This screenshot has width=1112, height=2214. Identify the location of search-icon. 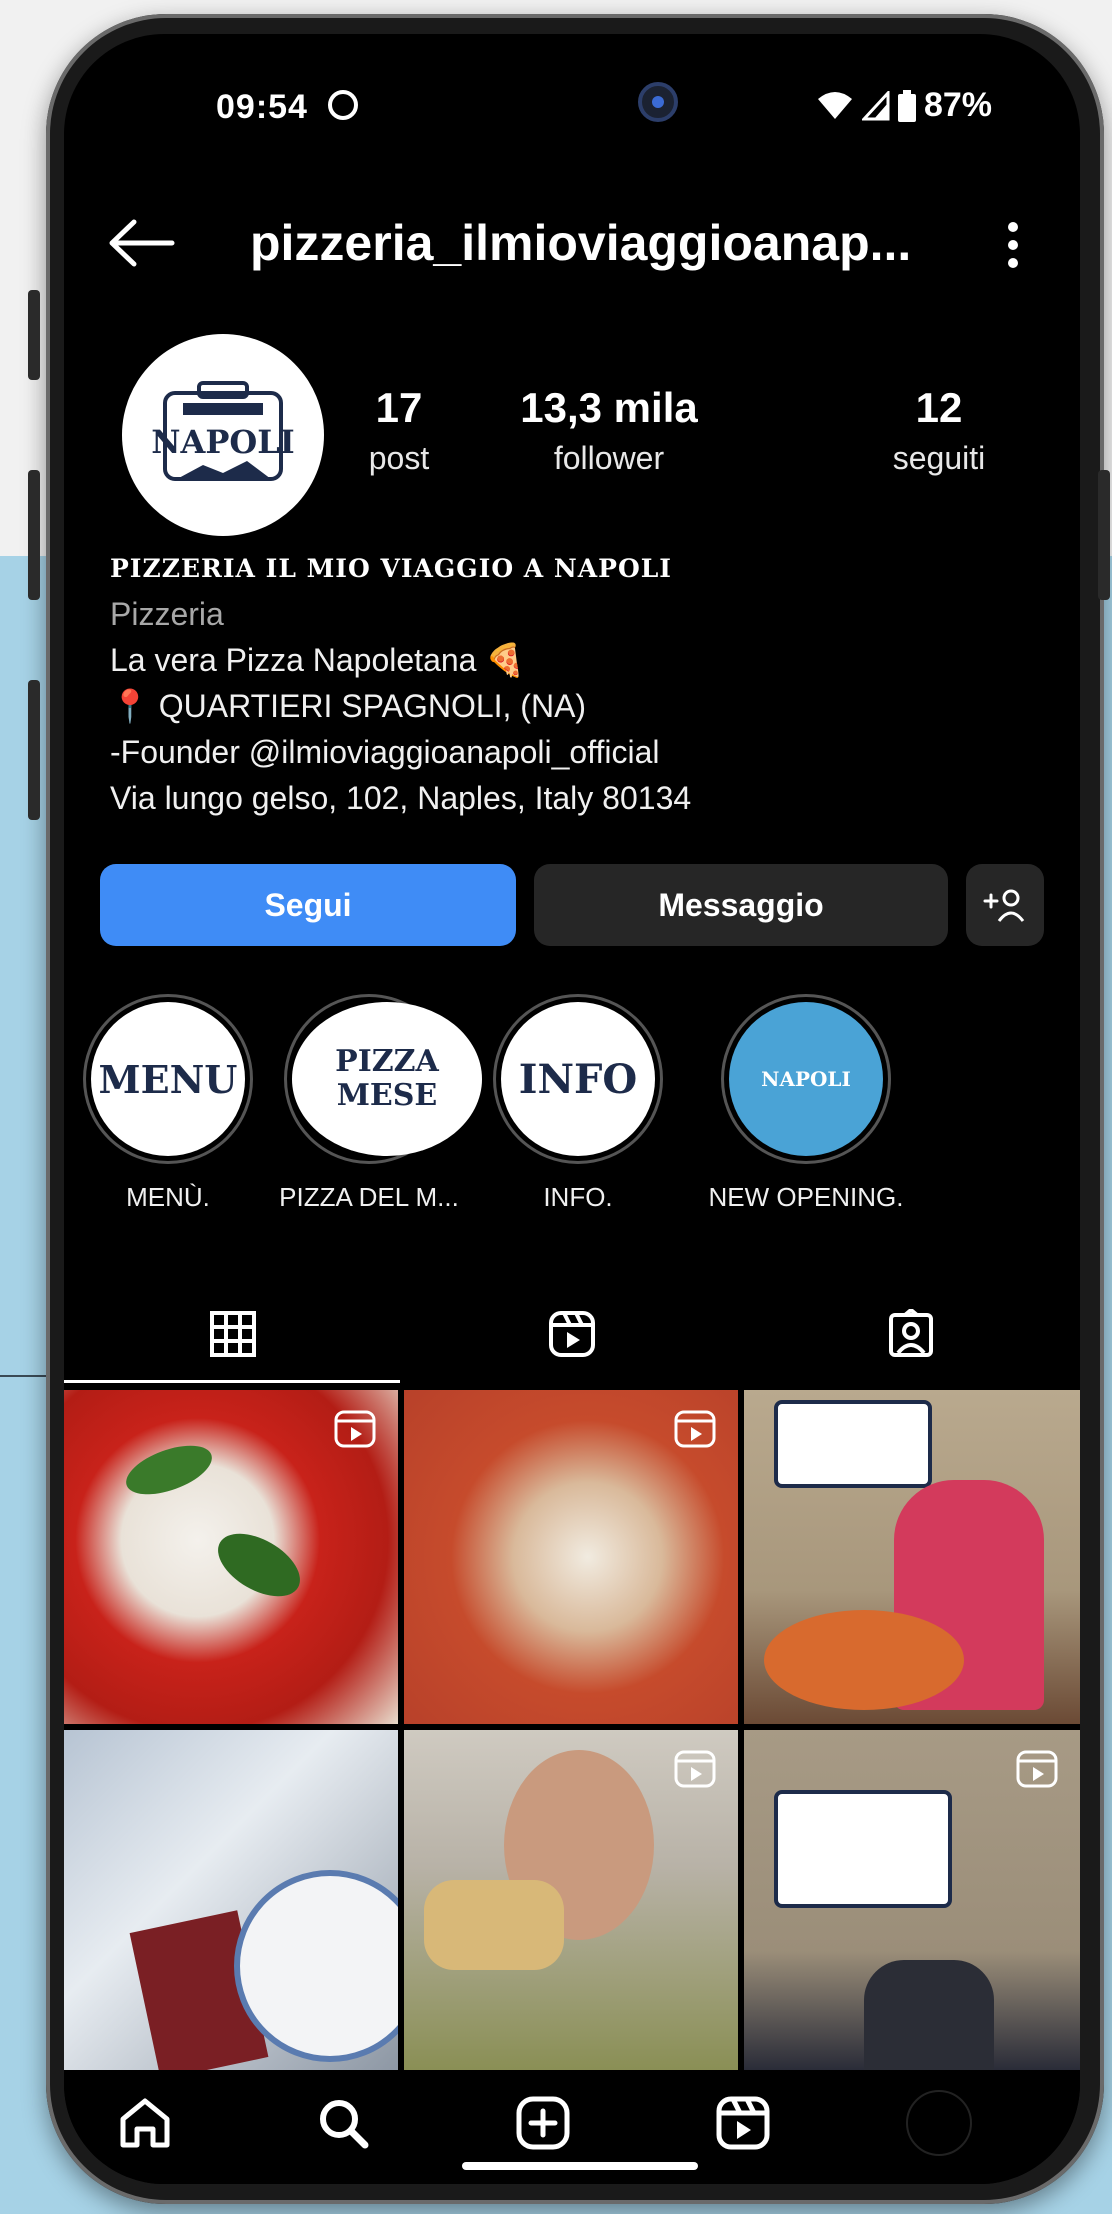
(344, 2124).